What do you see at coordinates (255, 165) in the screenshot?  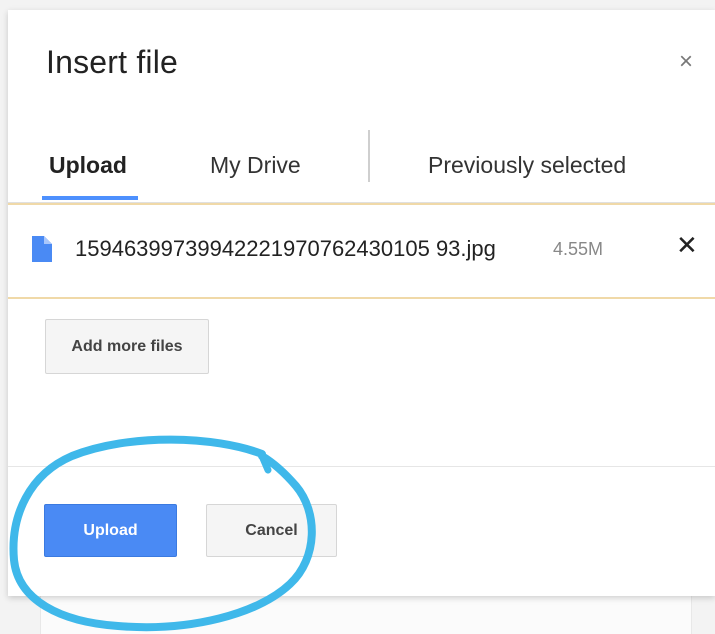 I see `tab-my-drive: My Drive` at bounding box center [255, 165].